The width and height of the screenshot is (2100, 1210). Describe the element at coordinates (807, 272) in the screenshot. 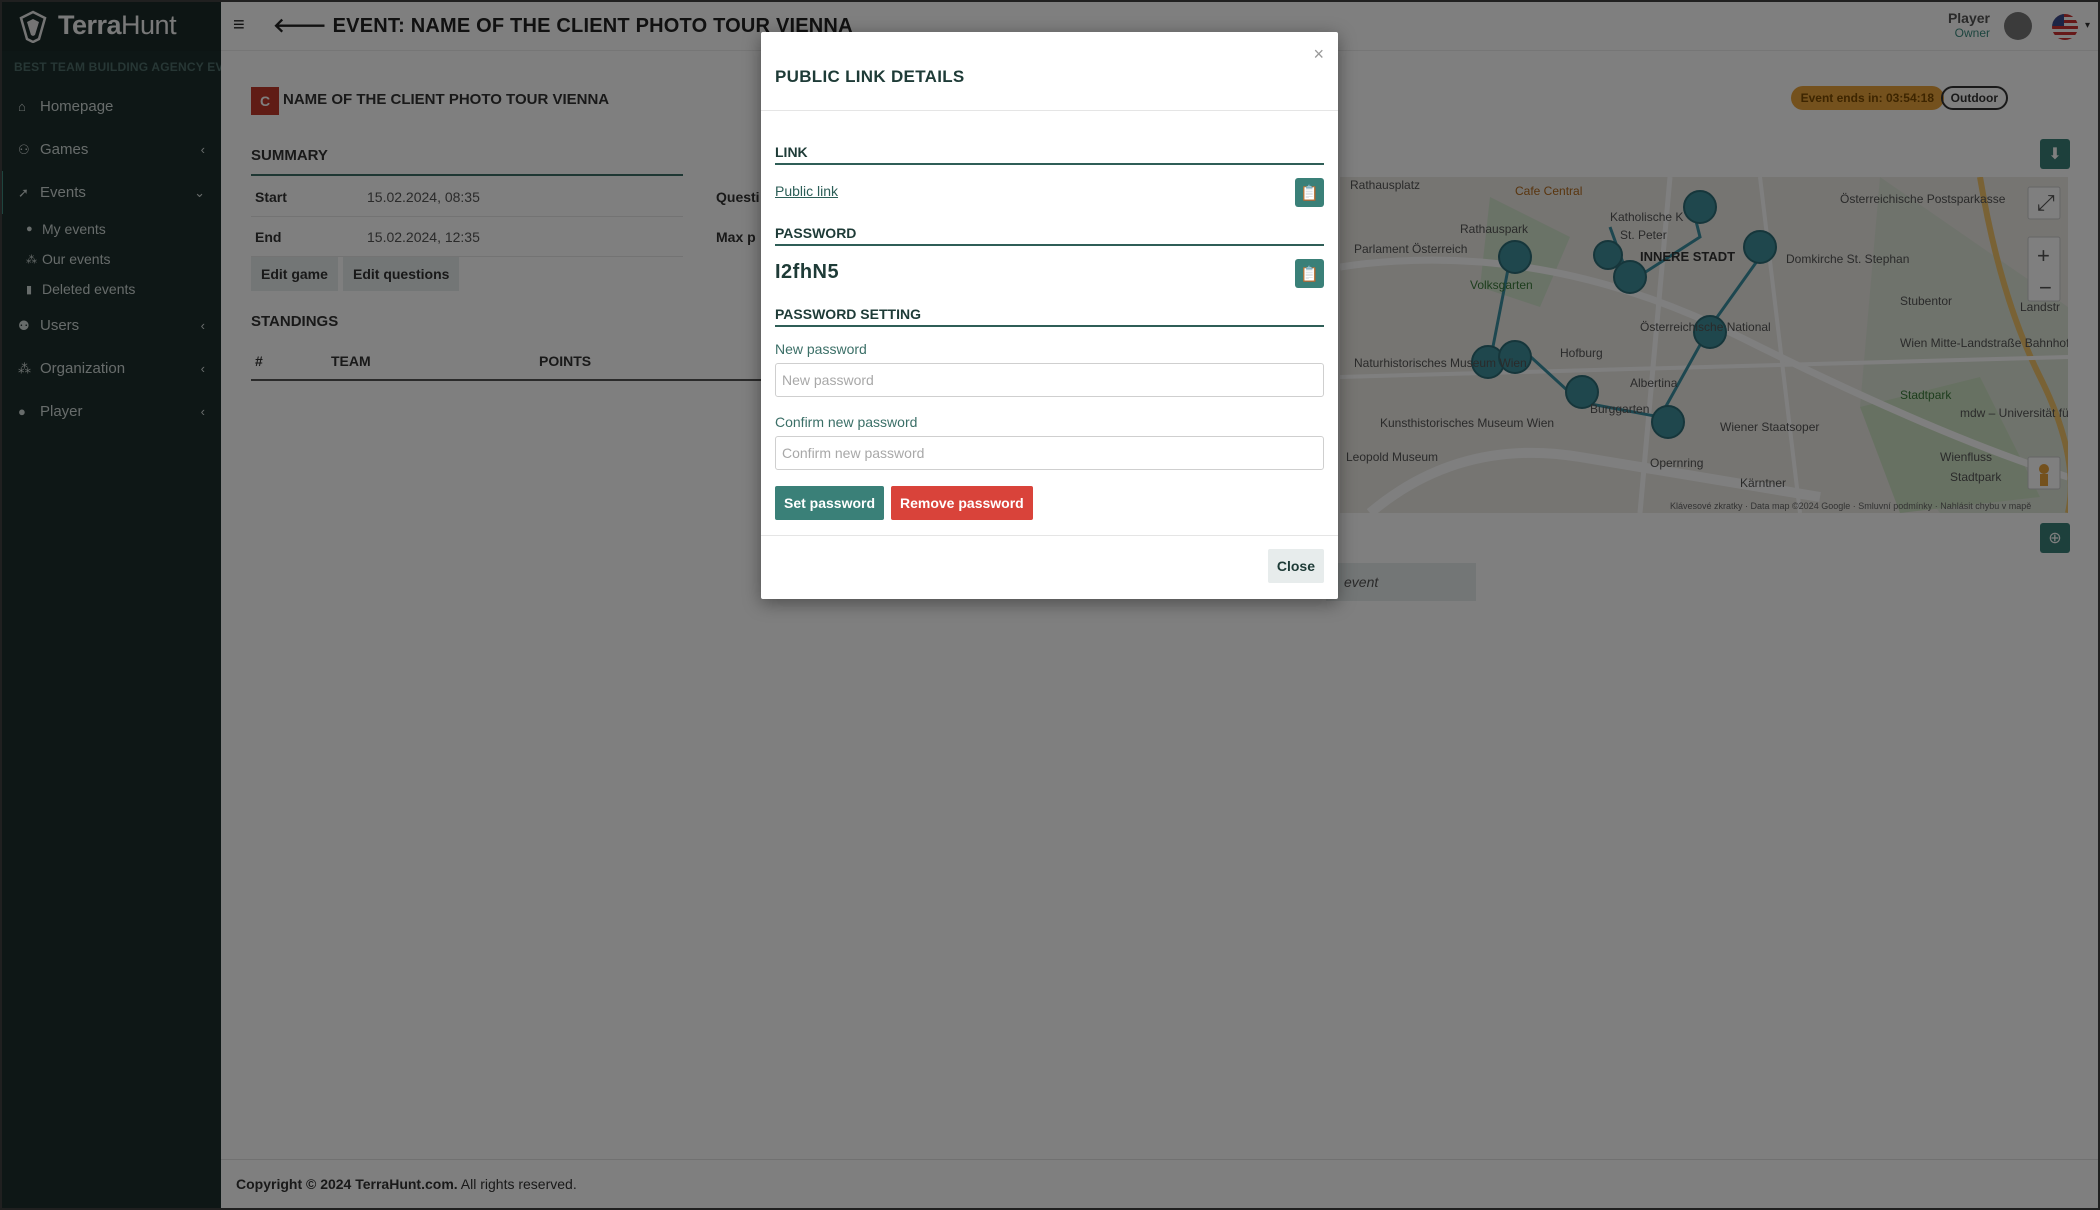

I see `password-value: I2fhN5` at that location.